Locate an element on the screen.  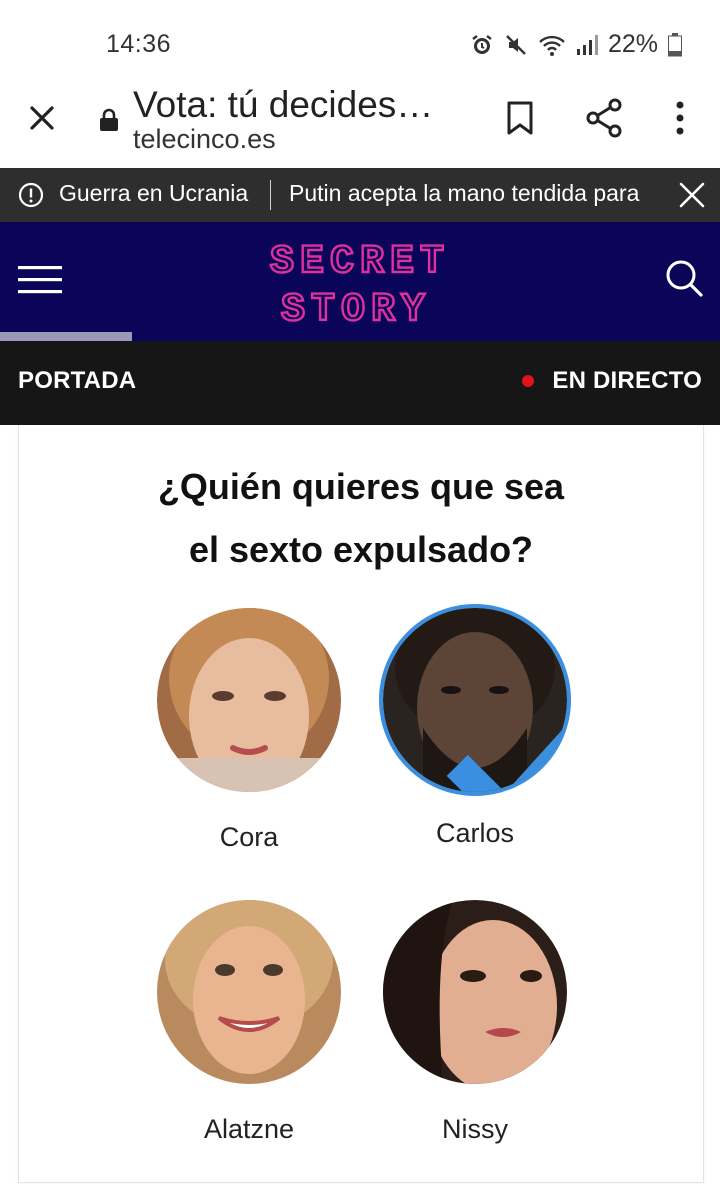
browser-toolbar: Vota: tú decides… telecinco.es is located at coordinates (360, 126).